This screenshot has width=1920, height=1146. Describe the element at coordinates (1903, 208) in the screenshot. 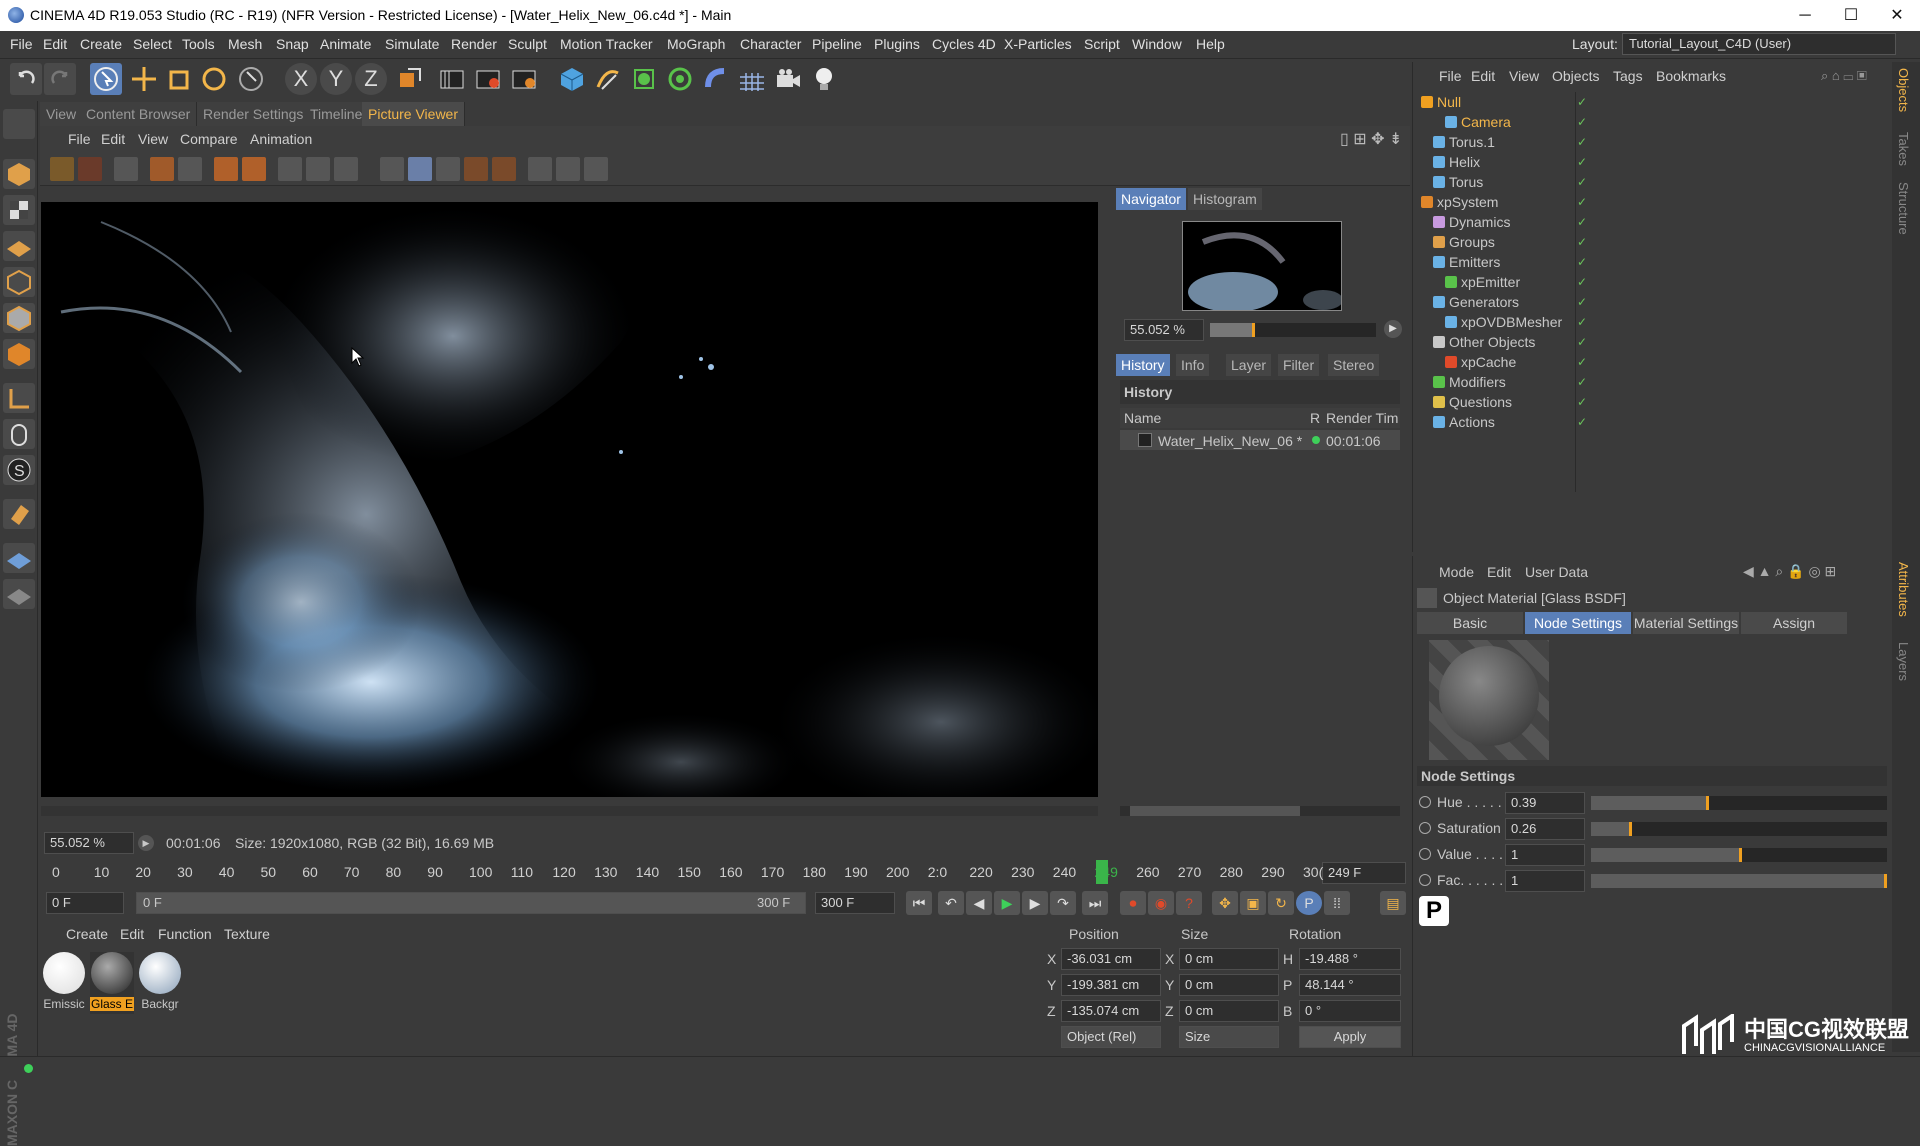

I see `side-tab-structure: Structure` at that location.